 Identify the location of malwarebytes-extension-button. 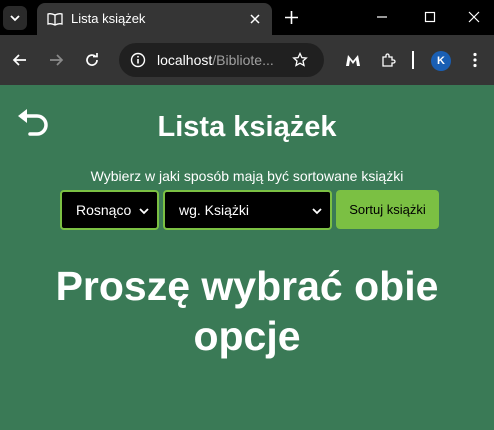
(353, 60).